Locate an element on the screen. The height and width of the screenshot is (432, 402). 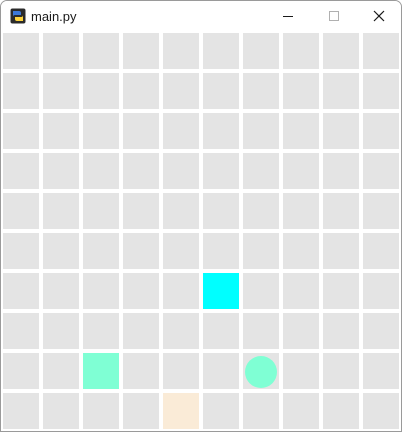
minimize-icon is located at coordinates (288, 16).